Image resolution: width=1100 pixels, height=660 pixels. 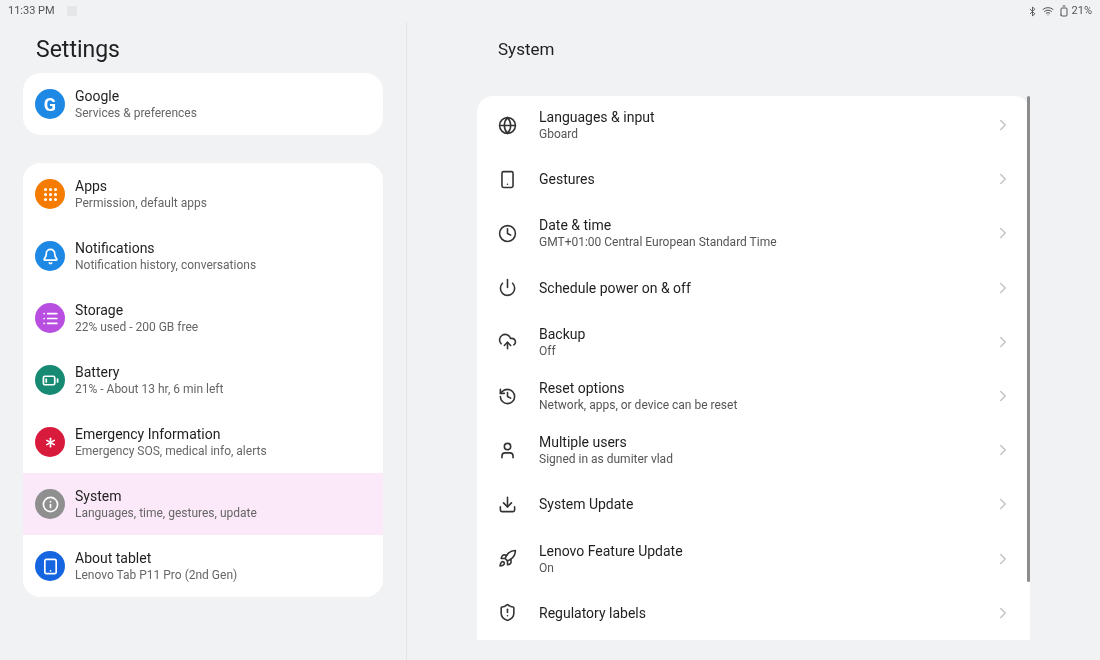 What do you see at coordinates (507, 233) in the screenshot?
I see `clock-icon` at bounding box center [507, 233].